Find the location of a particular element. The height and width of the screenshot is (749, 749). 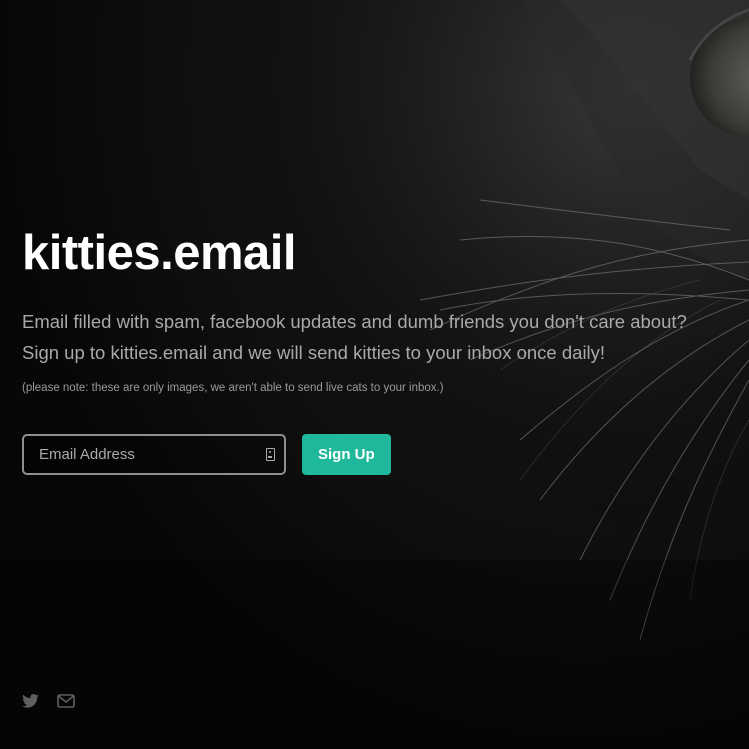

signup-form: Sign Up is located at coordinates (382, 454).